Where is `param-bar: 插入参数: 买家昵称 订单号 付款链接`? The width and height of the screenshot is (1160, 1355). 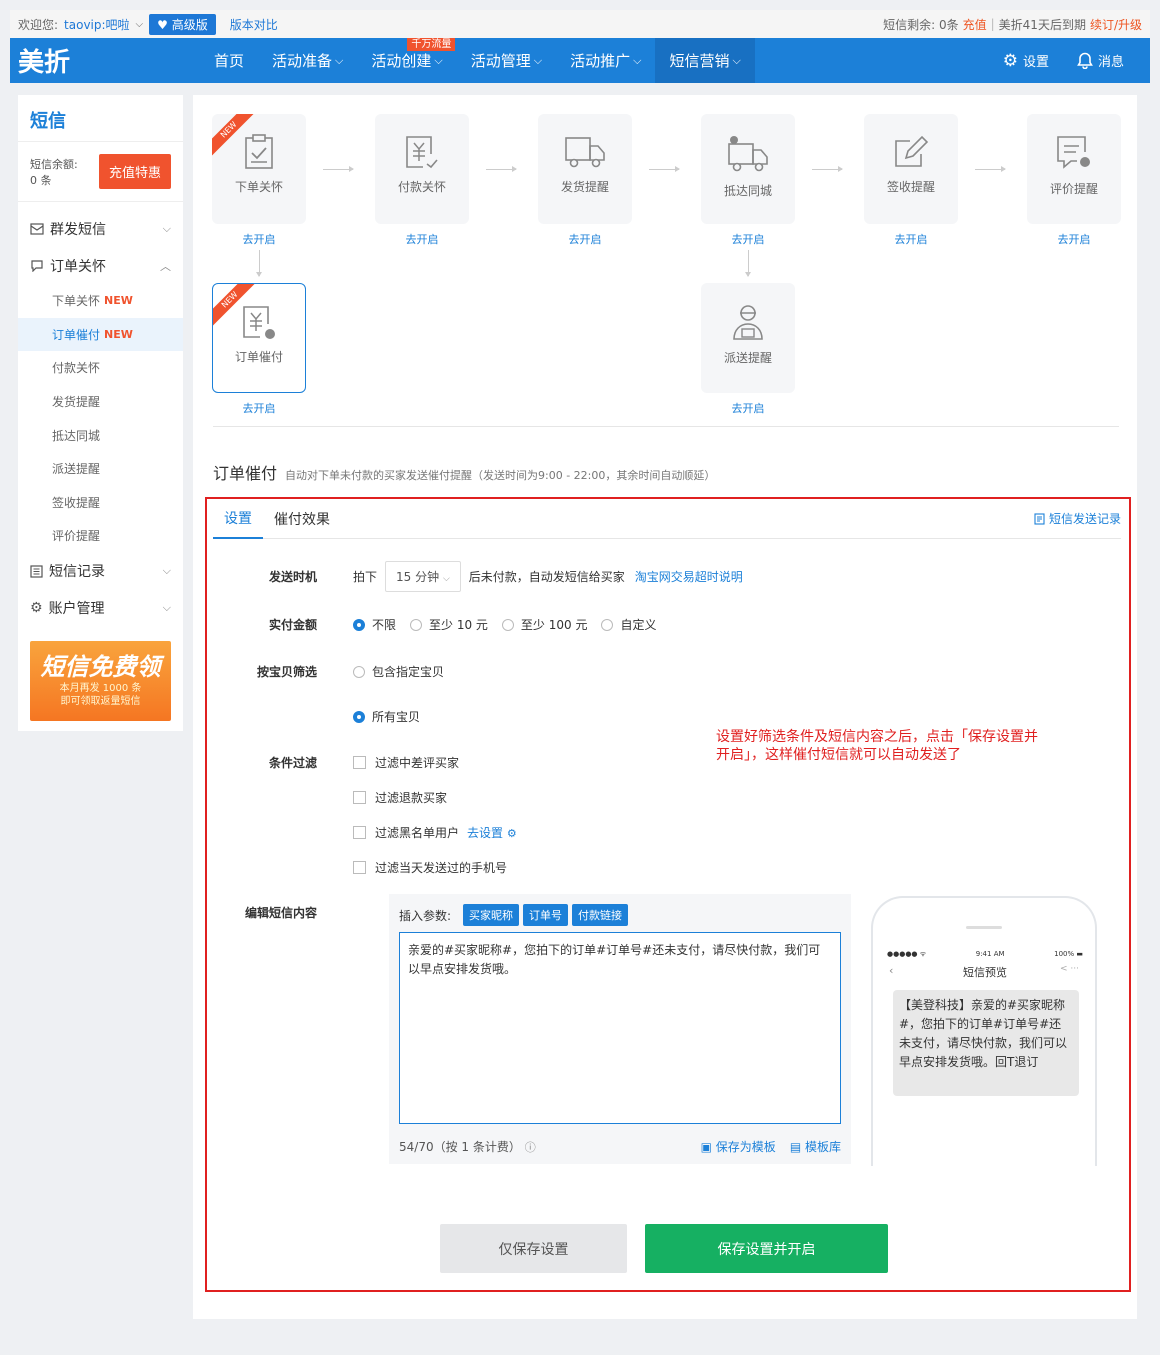
param-bar: 插入参数: 买家昵称 订单号 付款链接 is located at coordinates (514, 915).